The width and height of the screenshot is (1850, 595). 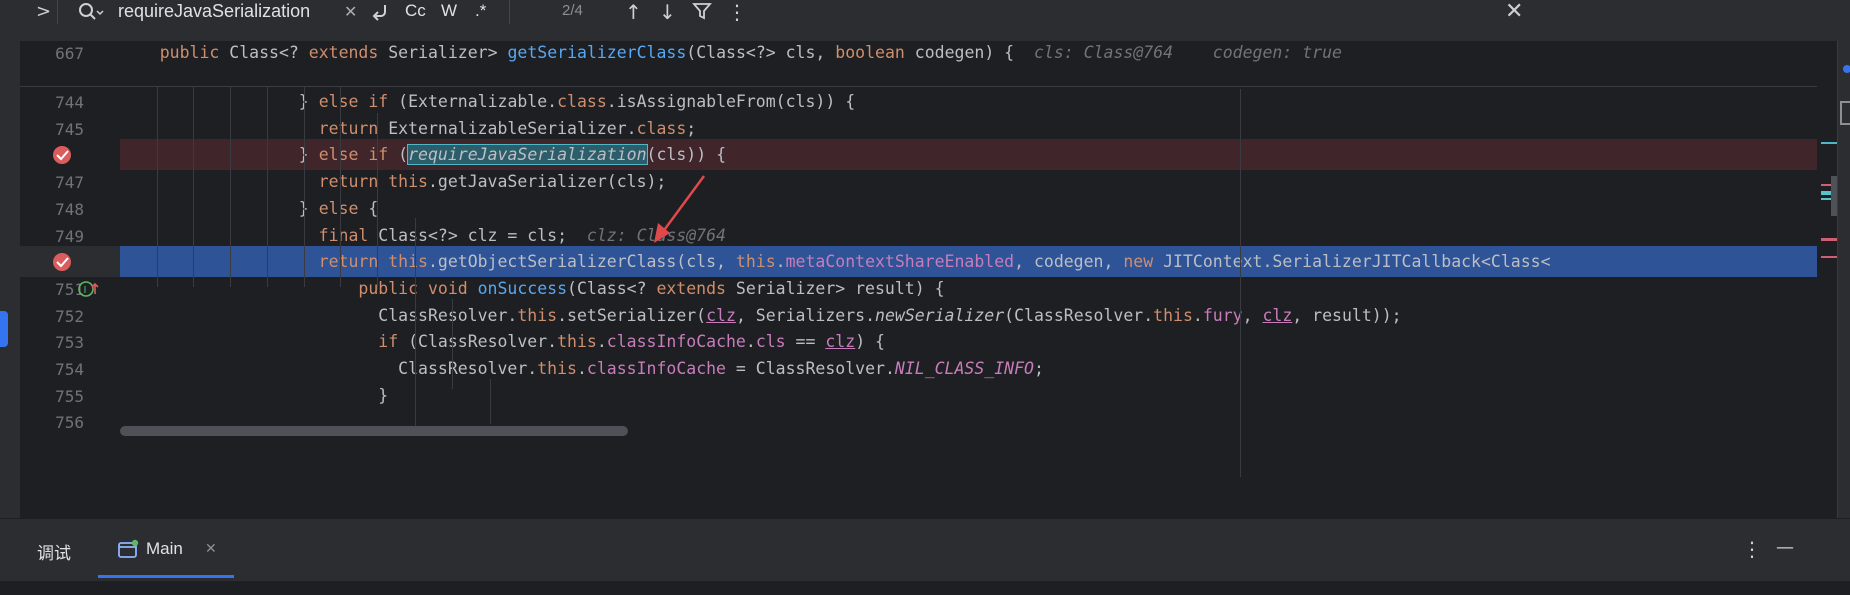 What do you see at coordinates (1829, 239) in the screenshot?
I see `marker` at bounding box center [1829, 239].